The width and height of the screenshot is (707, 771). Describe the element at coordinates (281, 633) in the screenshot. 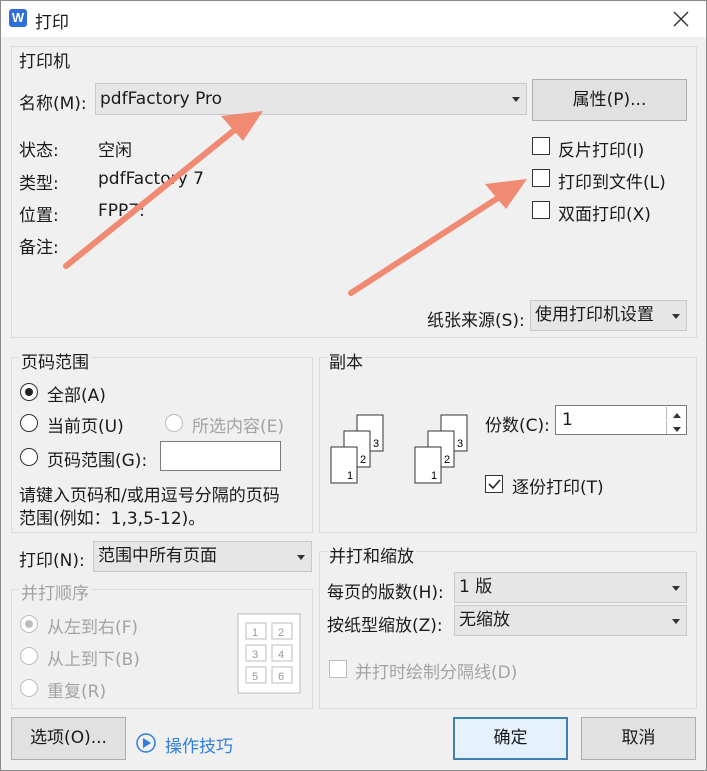

I see `grid-cell-2: 2` at that location.